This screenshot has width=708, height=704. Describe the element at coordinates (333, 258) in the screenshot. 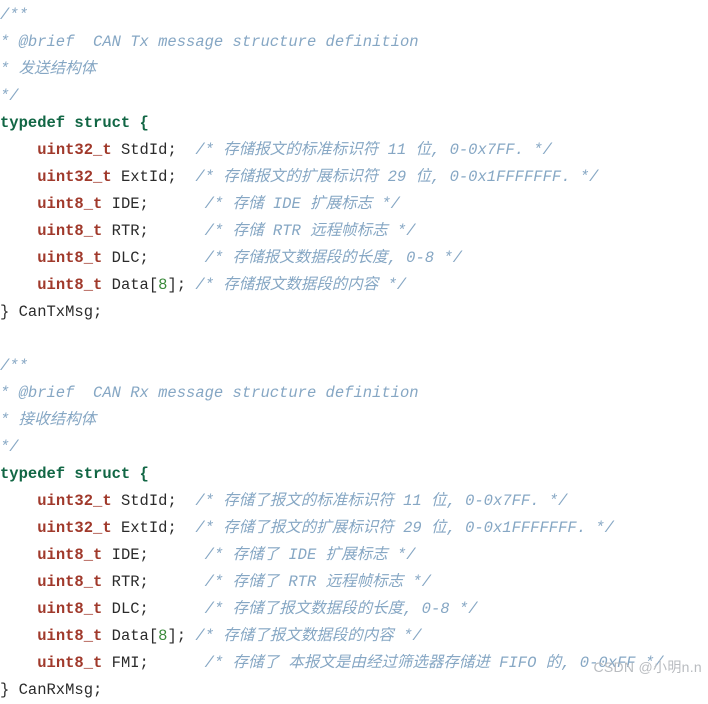

I see `code-token-comment: /* 存储报文数据段的长度, 0-8 */` at that location.